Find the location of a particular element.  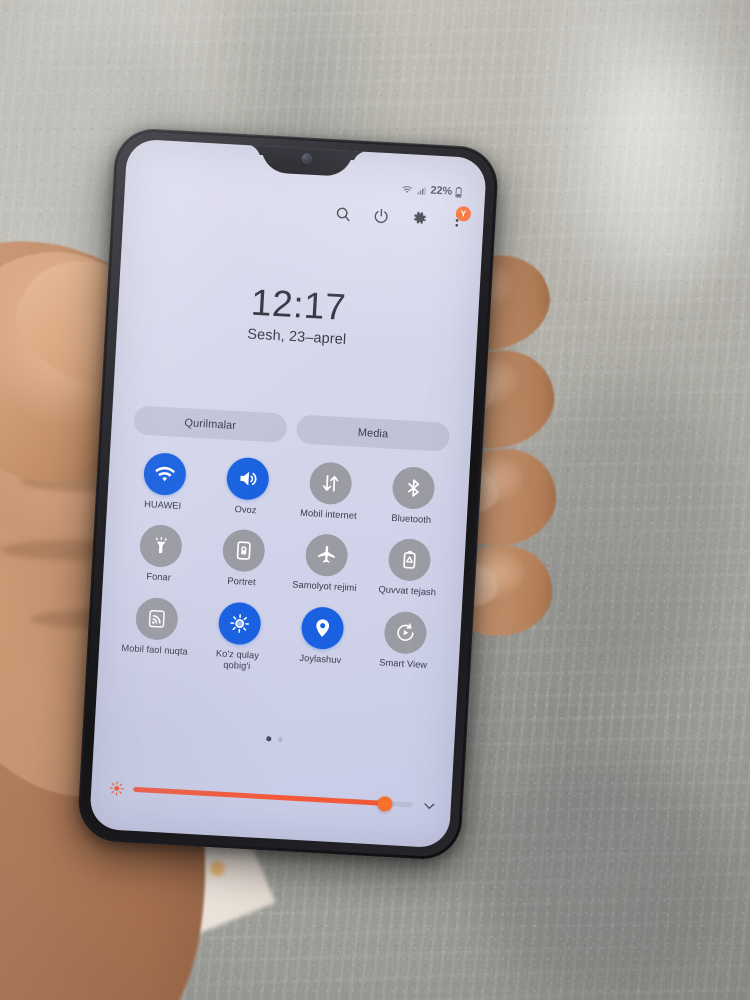

brightness-slider is located at coordinates (273, 799).